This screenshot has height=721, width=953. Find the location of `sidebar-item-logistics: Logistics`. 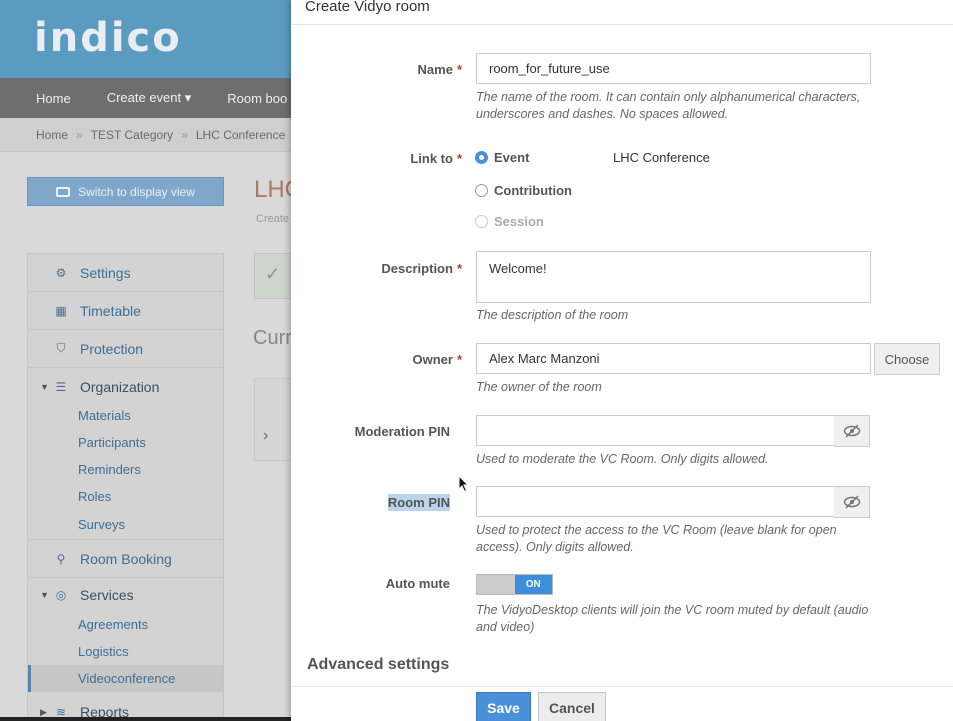

sidebar-item-logistics: Logistics is located at coordinates (125, 651).